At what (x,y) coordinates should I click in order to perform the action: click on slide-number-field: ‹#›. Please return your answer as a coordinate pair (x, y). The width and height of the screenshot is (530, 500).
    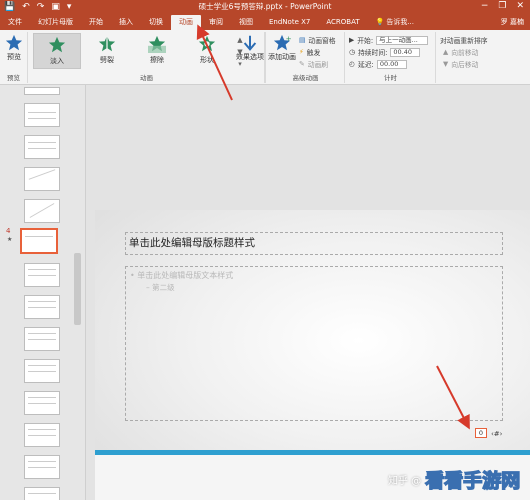
    Looking at the image, I should click on (497, 434).